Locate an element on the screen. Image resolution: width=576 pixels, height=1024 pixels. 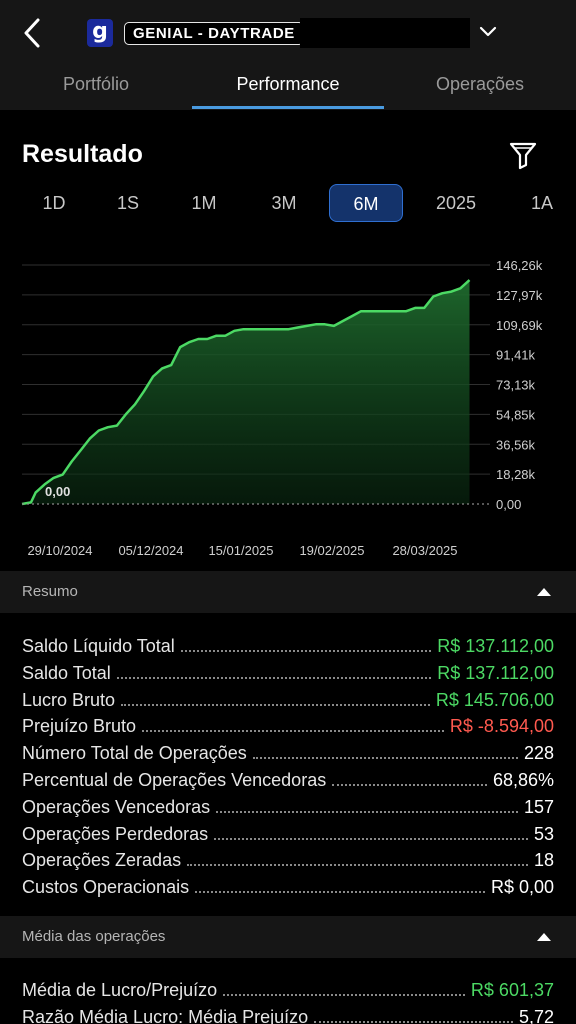
row-value: R$ 0,00 is located at coordinates (522, 887).